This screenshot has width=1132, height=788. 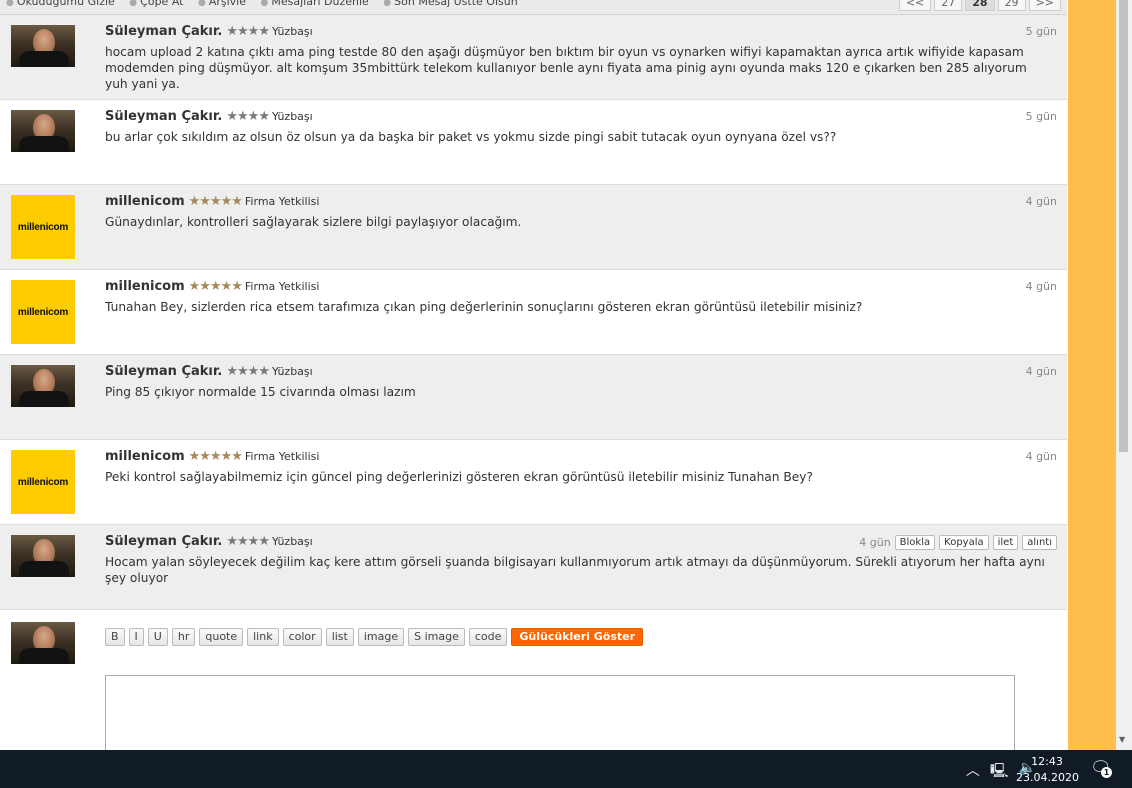 I want to click on edit-messages-action: ● Mesajları Düzenle, so click(x=315, y=4).